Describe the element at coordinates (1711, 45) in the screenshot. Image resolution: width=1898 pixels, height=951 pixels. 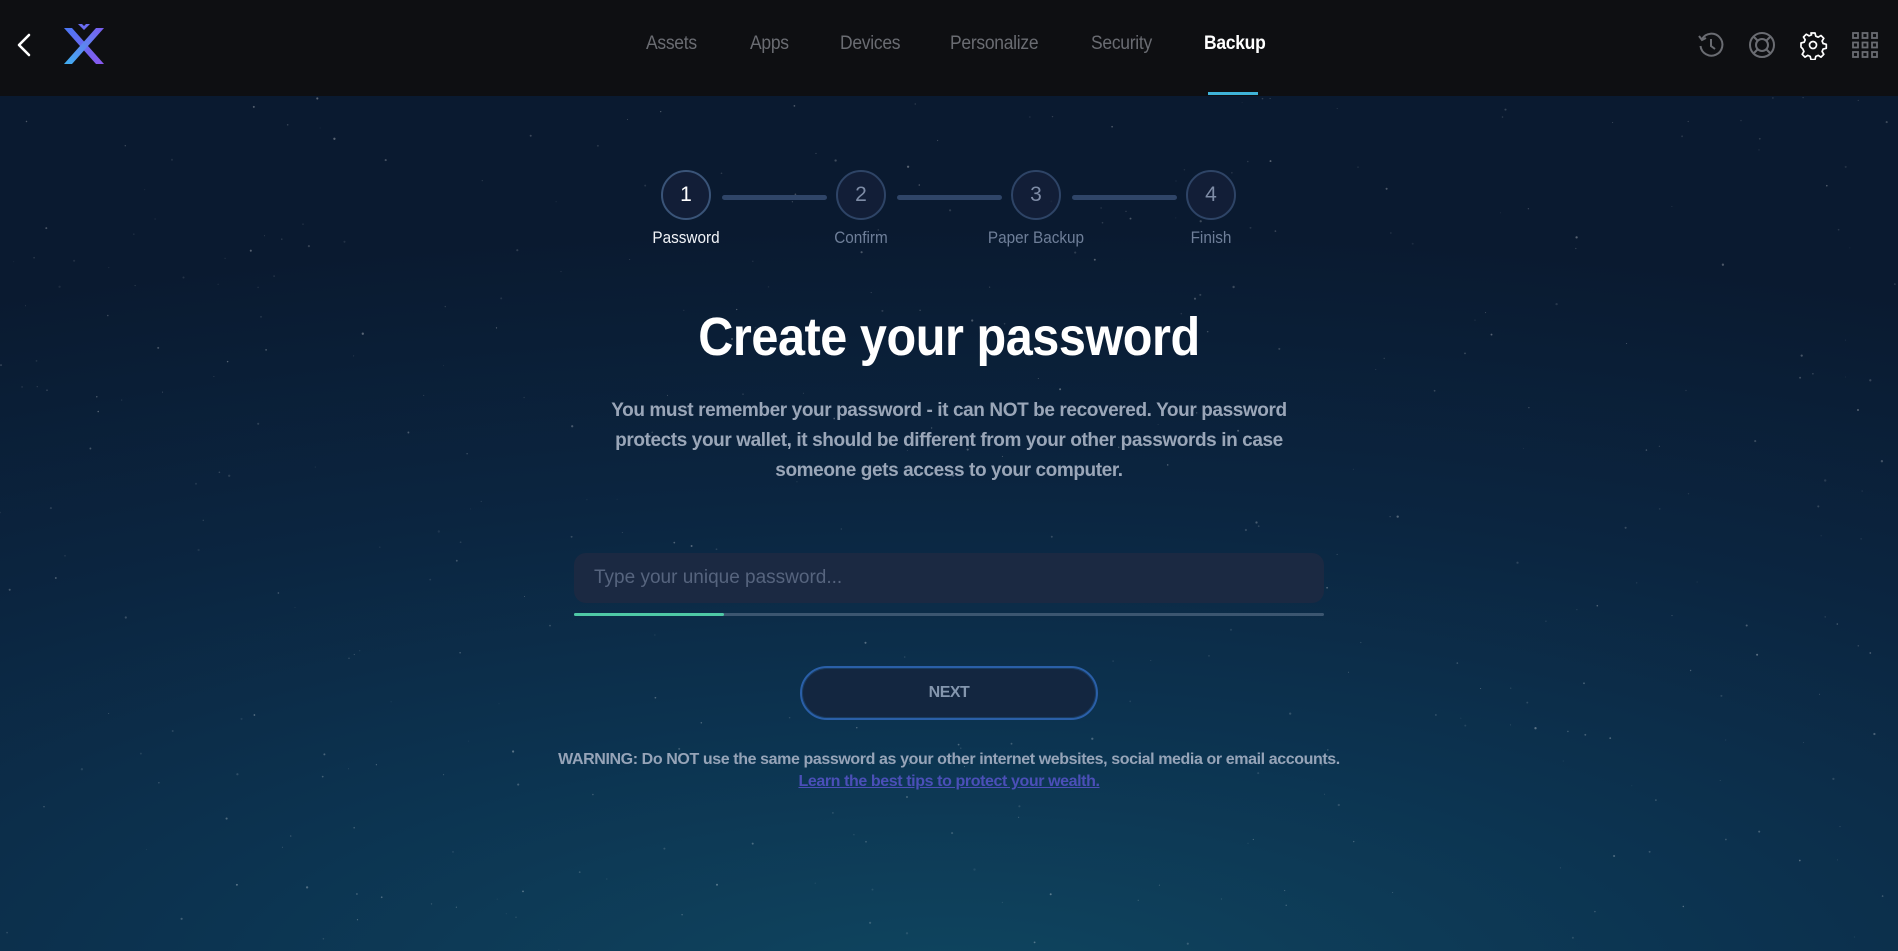
I see `history-button` at that location.